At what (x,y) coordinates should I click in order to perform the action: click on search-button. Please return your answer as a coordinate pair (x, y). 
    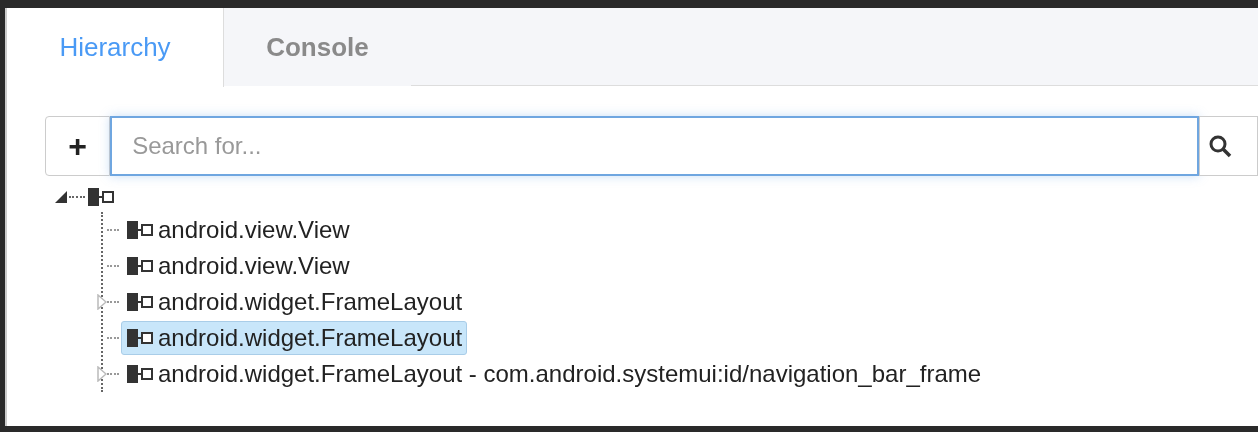
    Looking at the image, I should click on (1228, 146).